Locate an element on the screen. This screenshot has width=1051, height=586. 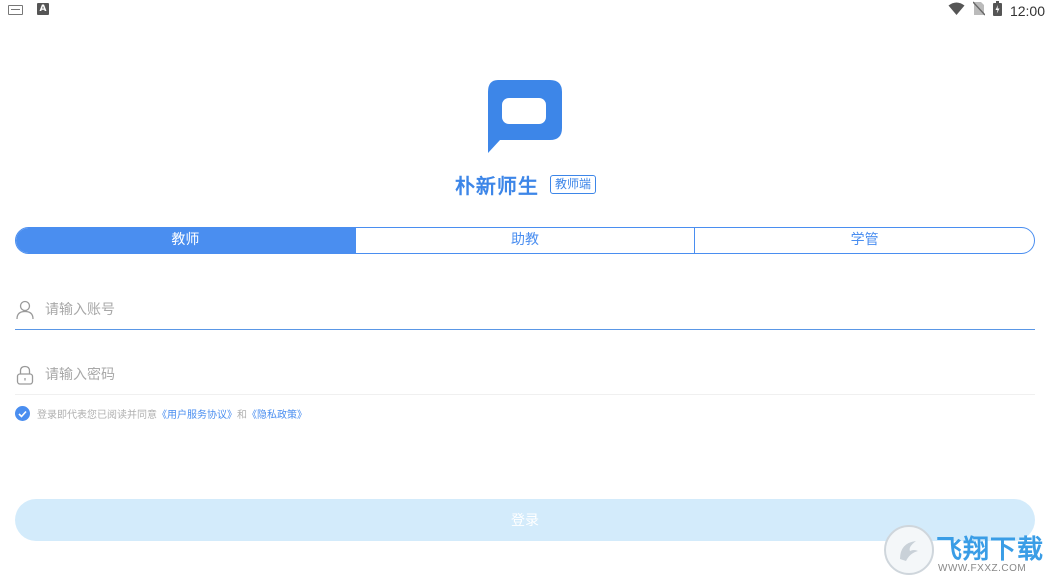
agreement-row: 登录即代表您已阅读并同意 《用户服务协议》 和 《隐私政策》 is located at coordinates (161, 413).